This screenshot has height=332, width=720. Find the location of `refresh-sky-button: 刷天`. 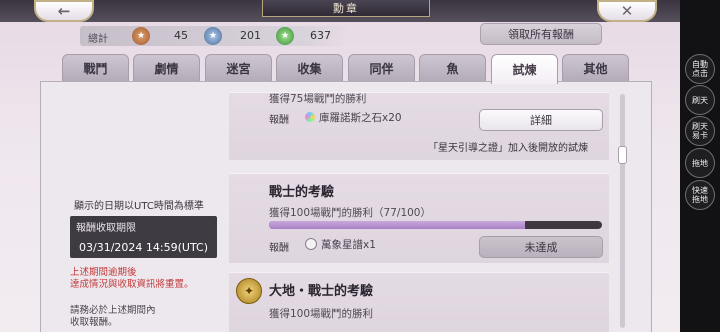

refresh-sky-button: 刷天 is located at coordinates (700, 100).